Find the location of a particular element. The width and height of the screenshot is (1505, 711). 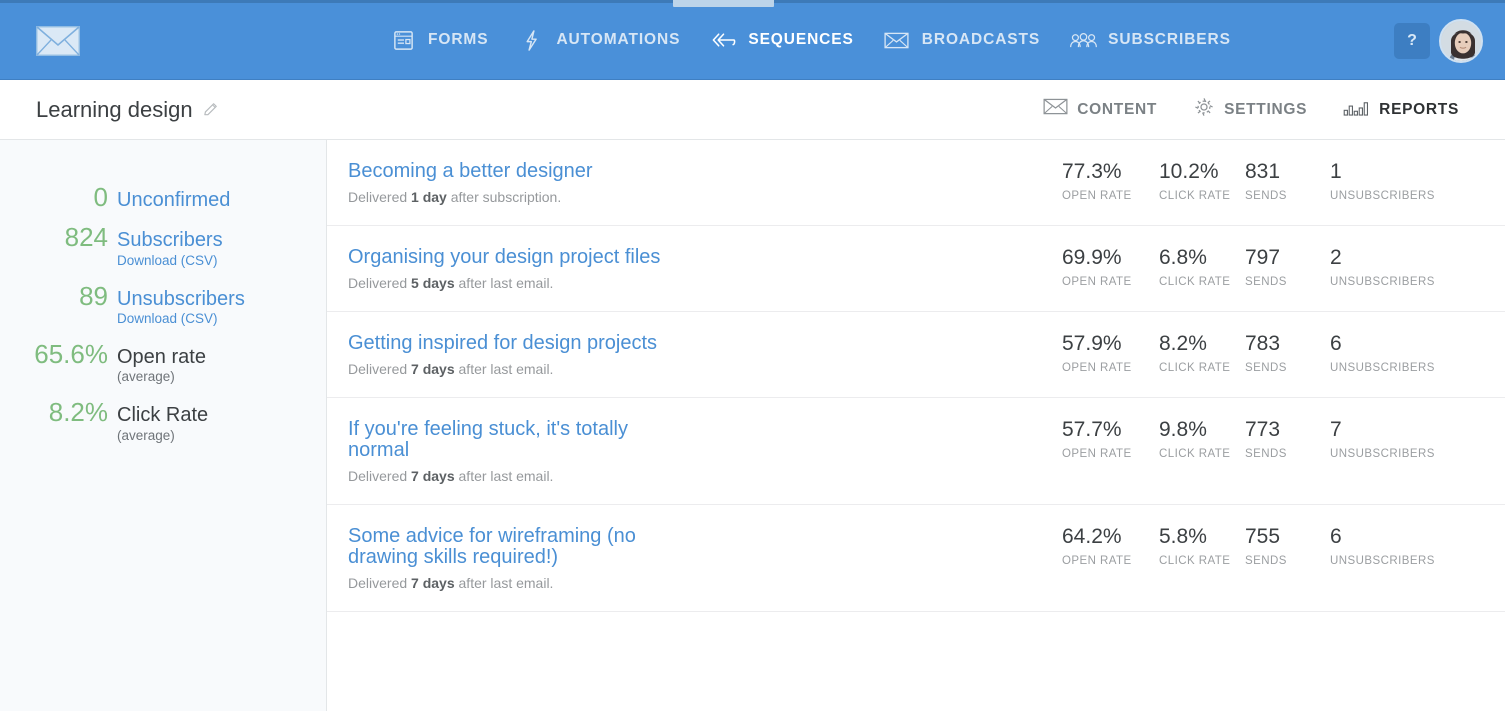

metric-value-unsubscribers: 2 is located at coordinates (1336, 257).